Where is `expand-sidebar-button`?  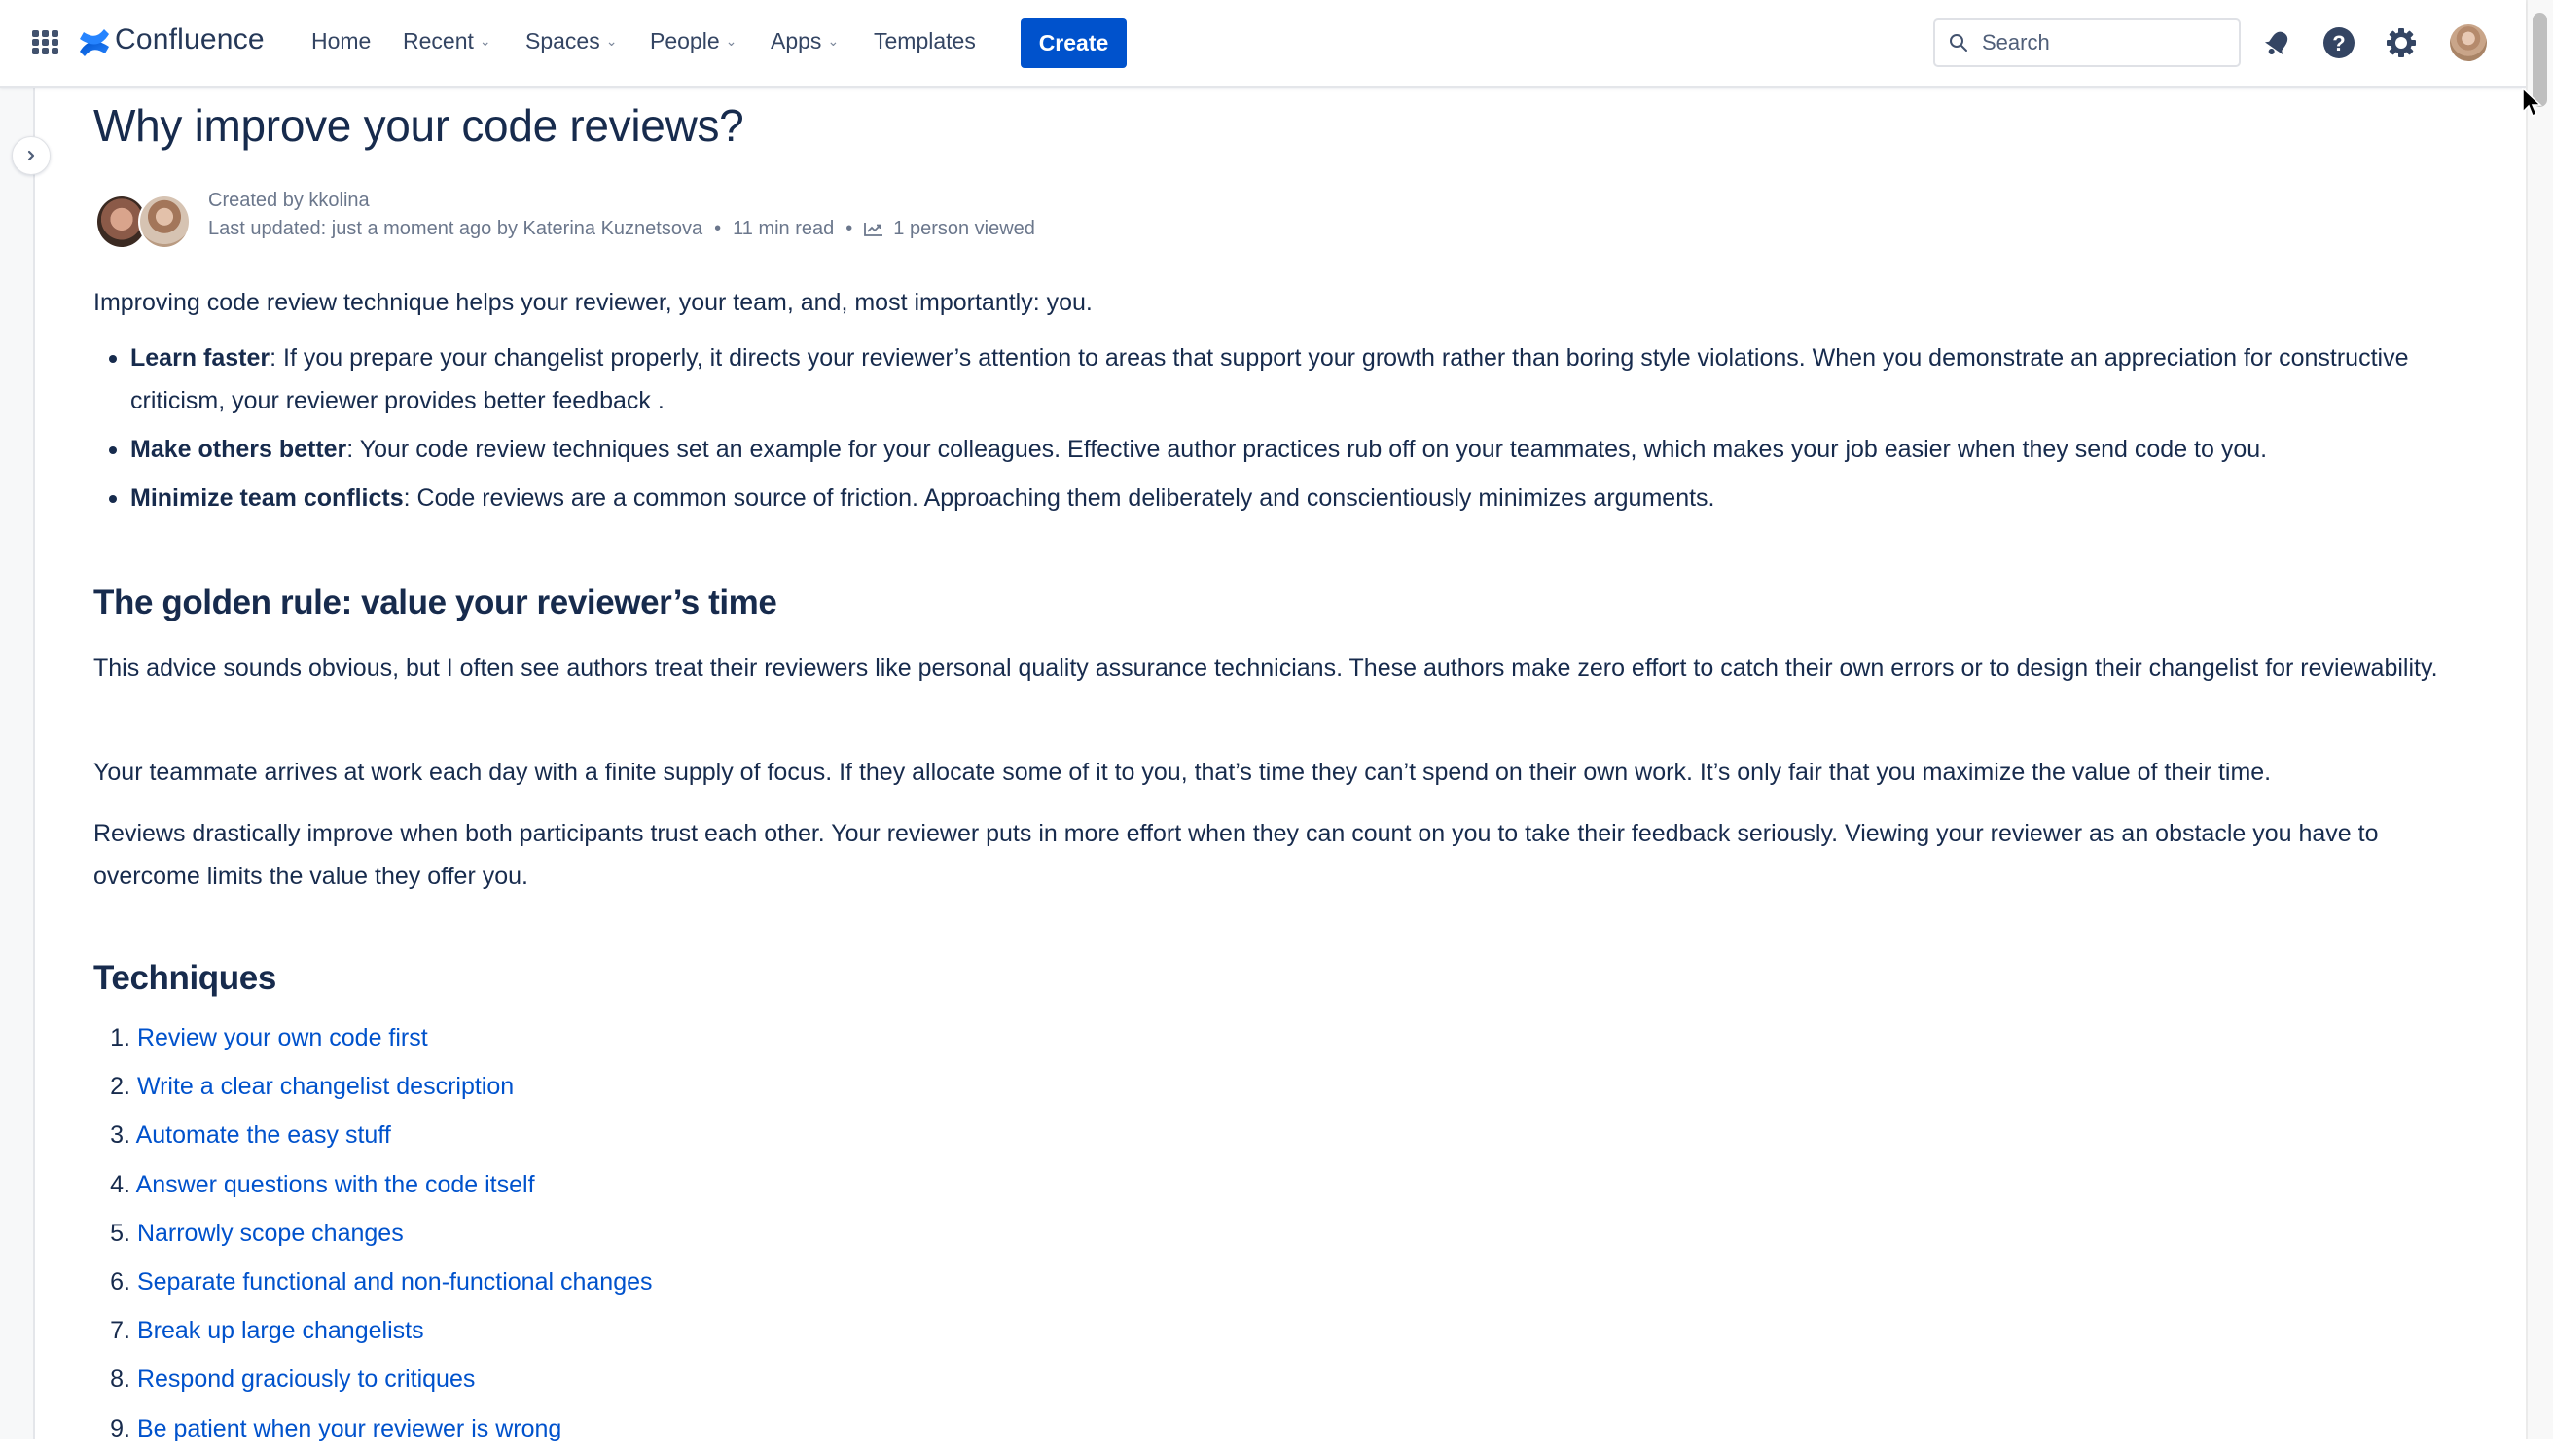 expand-sidebar-button is located at coordinates (31, 155).